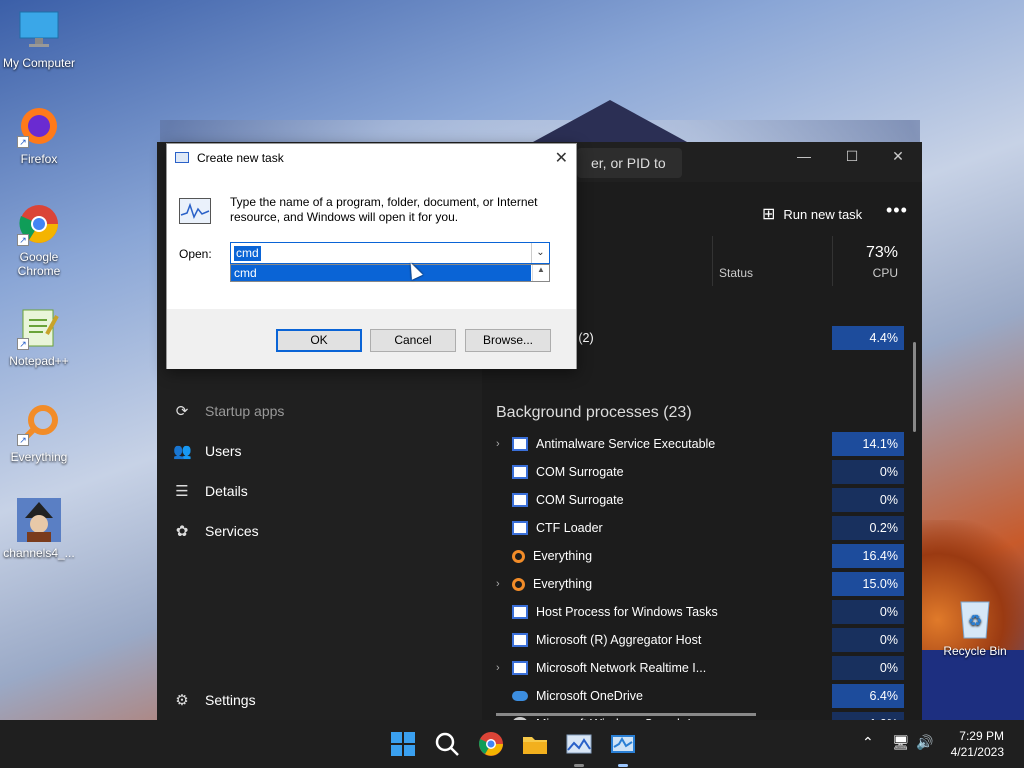 The image size is (1024, 768). What do you see at coordinates (804, 157) in the screenshot?
I see `minimize-icon: —` at bounding box center [804, 157].